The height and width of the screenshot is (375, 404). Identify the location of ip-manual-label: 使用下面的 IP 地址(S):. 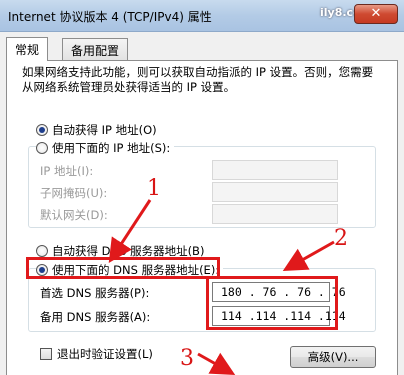
(111, 148).